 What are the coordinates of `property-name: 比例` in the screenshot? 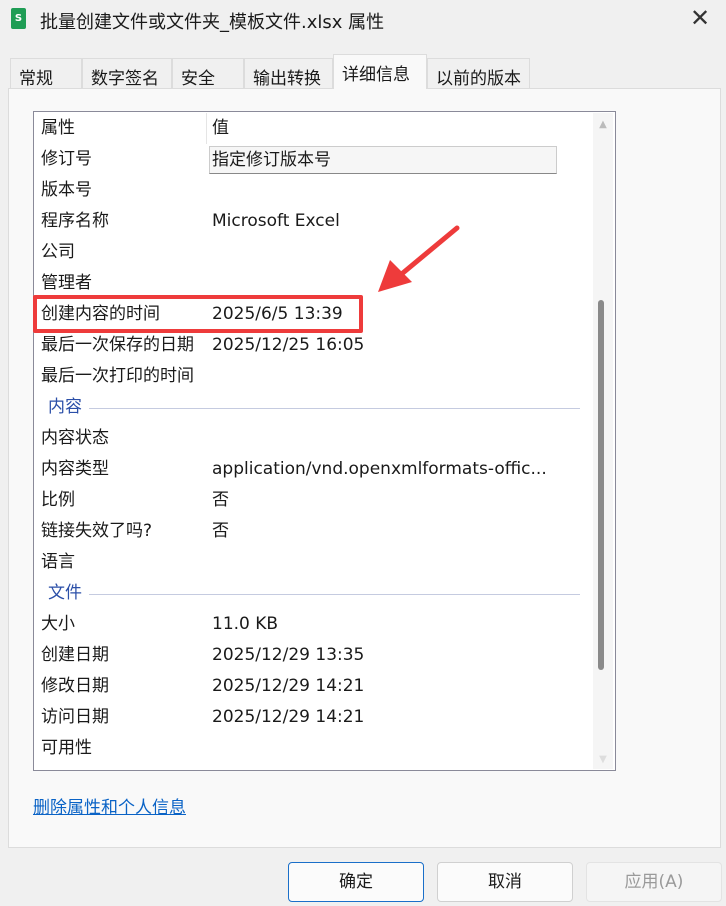 It's located at (58, 500).